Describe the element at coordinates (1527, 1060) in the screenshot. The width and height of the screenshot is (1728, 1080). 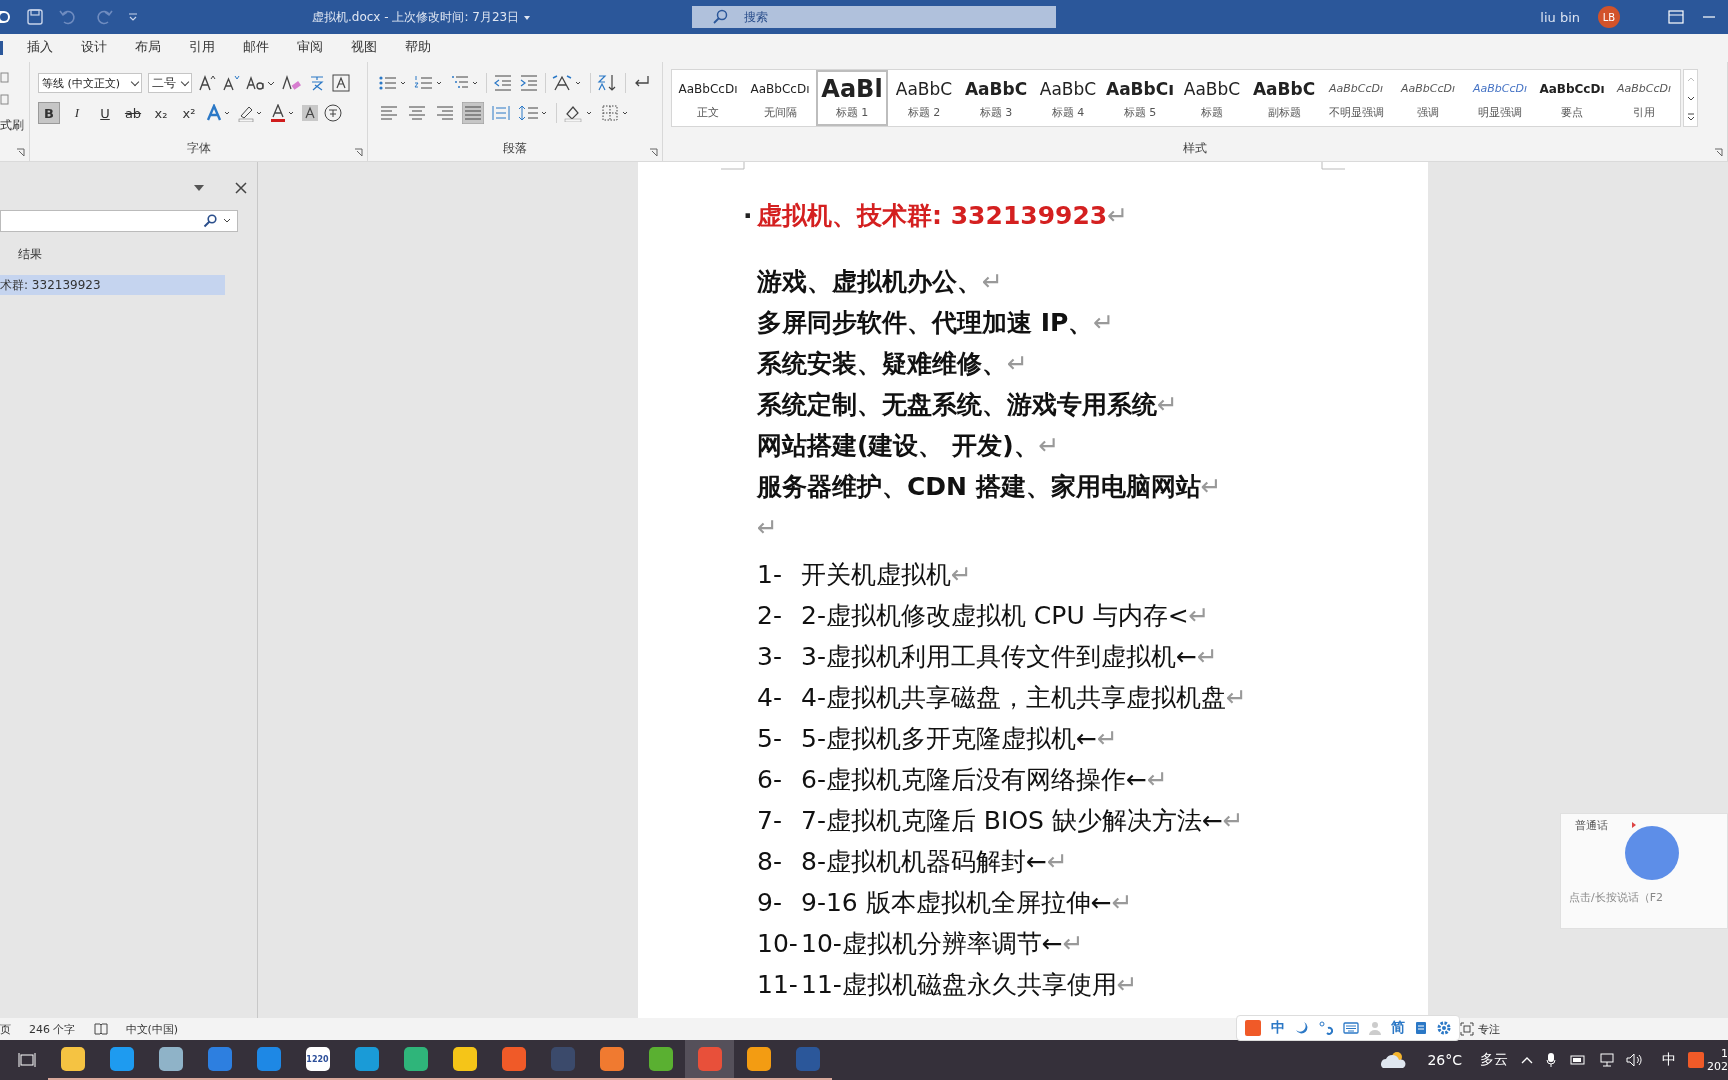
I see `chevron-up-icon` at that location.